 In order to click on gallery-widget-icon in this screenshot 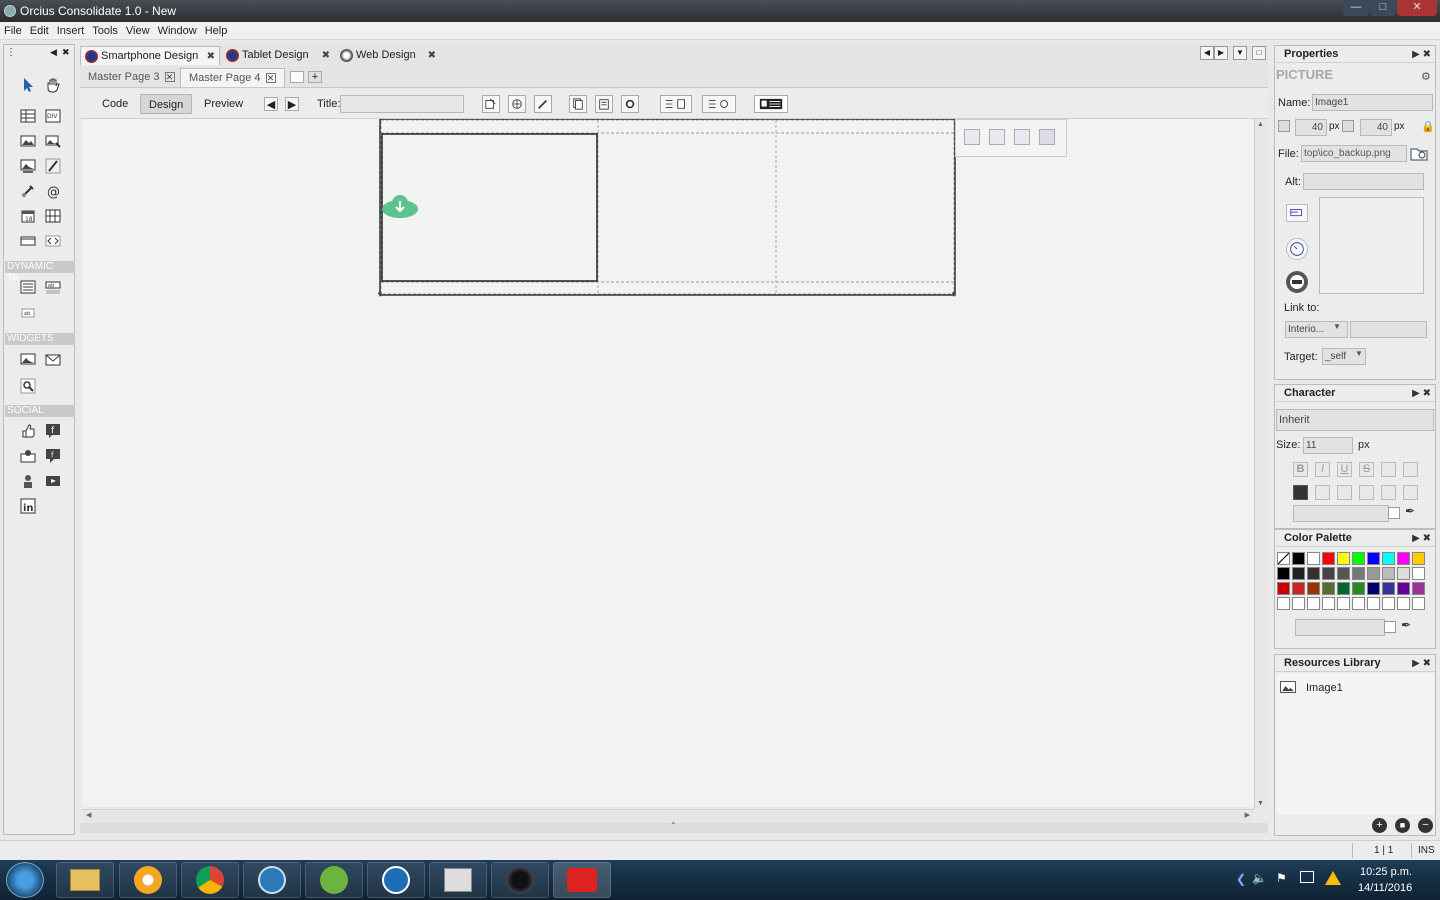, I will do `click(28, 359)`.